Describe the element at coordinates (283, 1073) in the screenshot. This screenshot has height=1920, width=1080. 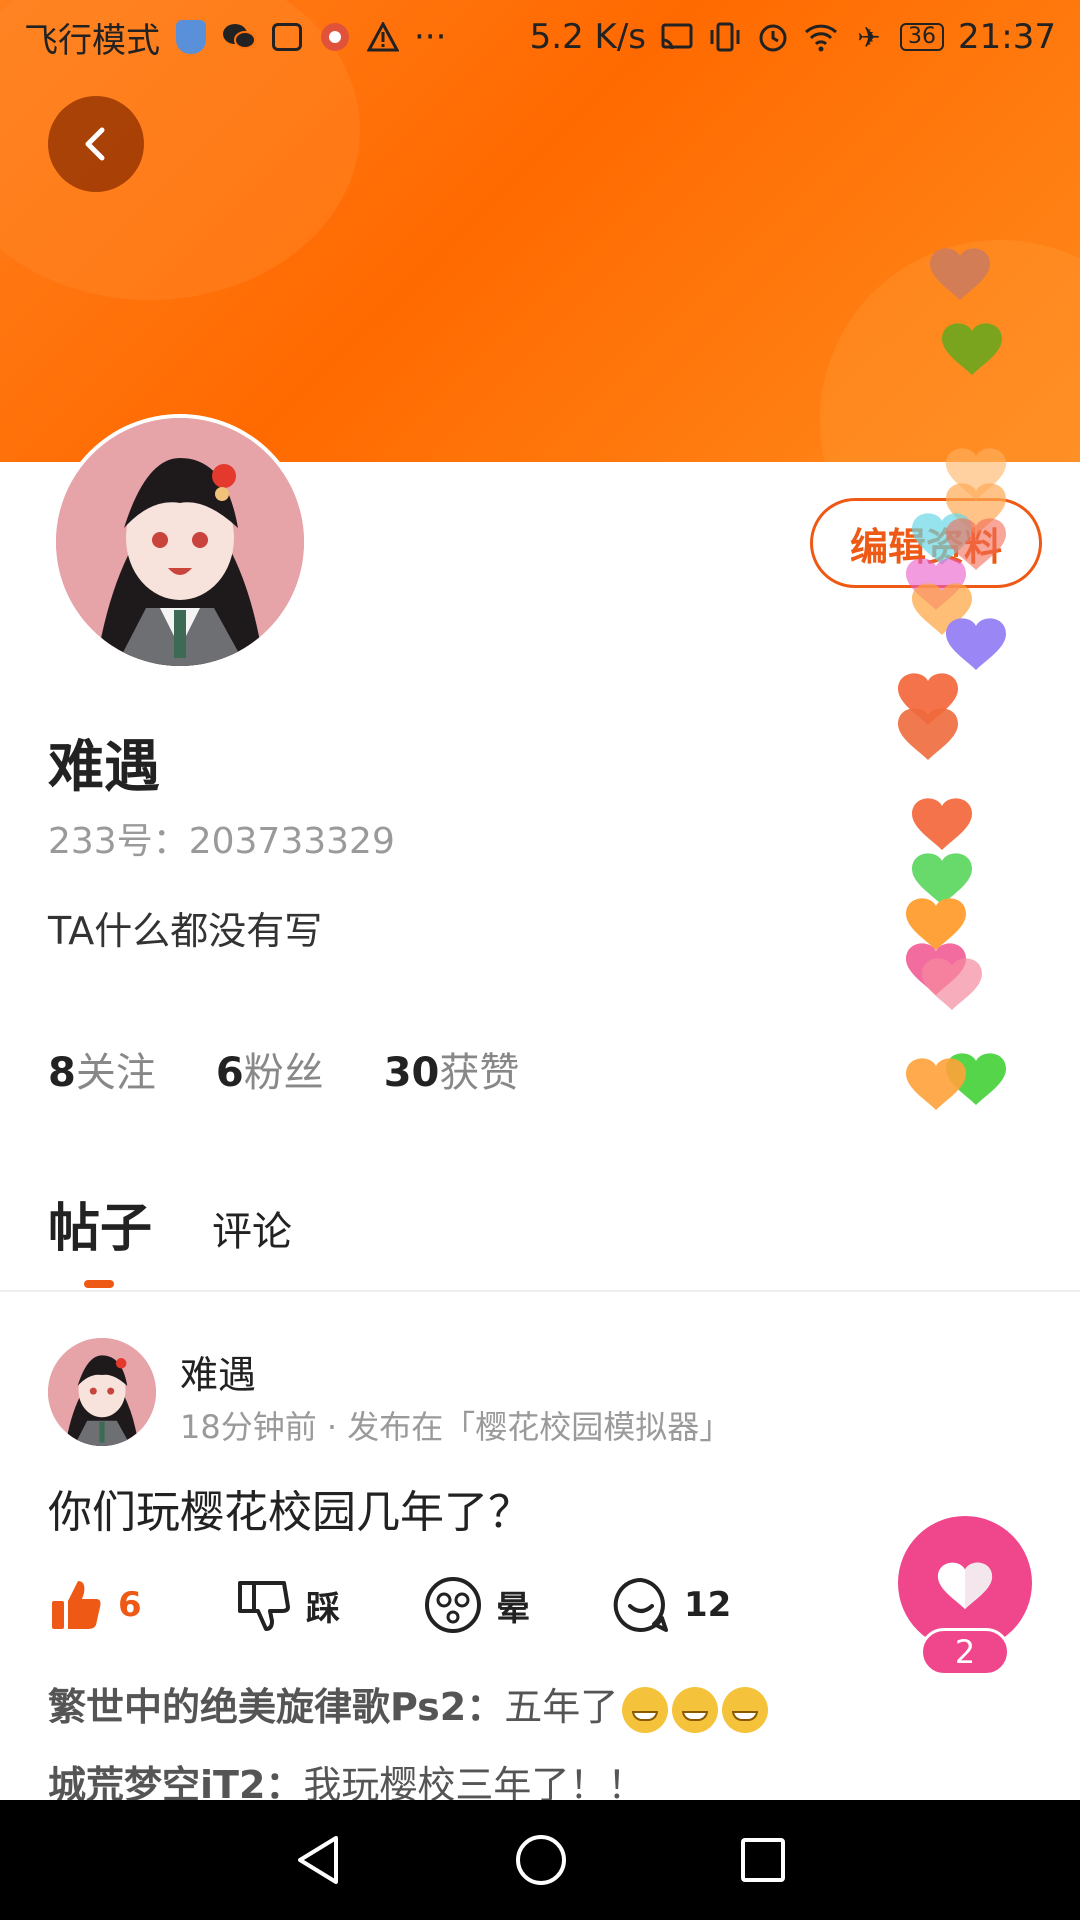
I see `stat-label: 粉丝` at that location.